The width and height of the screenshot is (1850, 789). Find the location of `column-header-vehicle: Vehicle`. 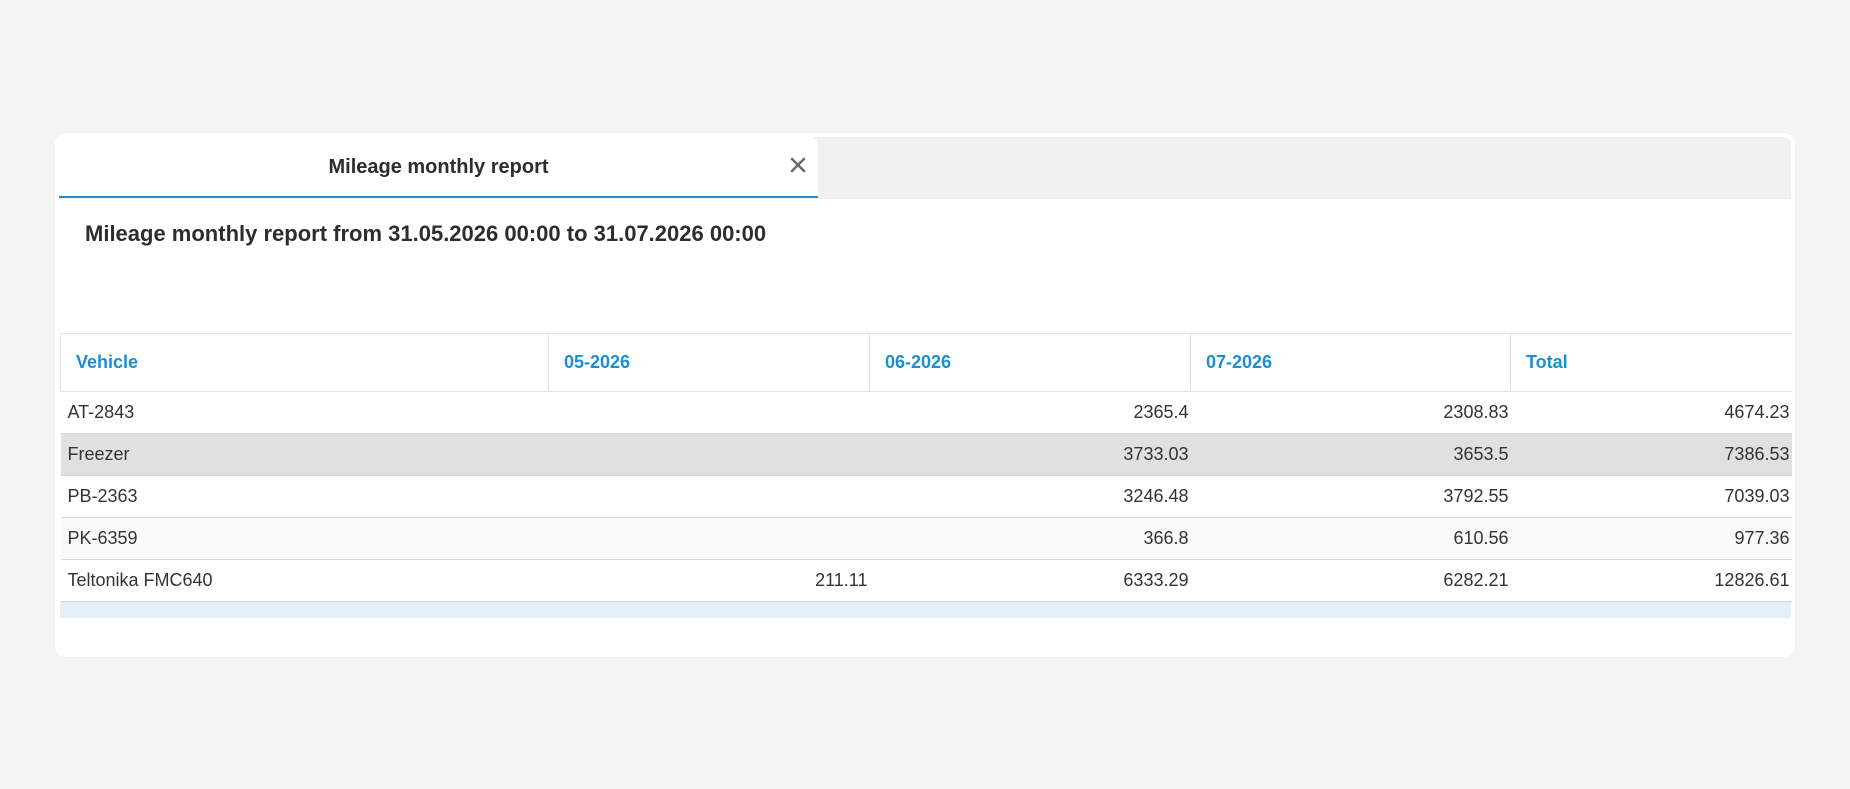

column-header-vehicle: Vehicle is located at coordinates (304, 362).